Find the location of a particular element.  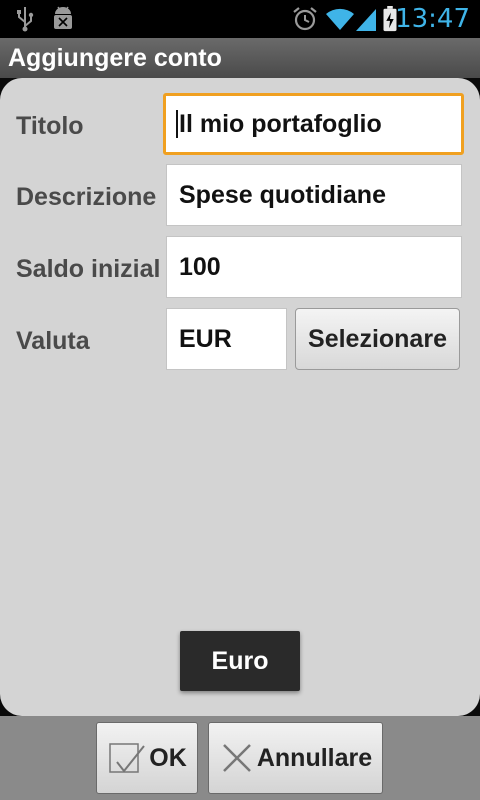

title-bar: Aggiungere conto is located at coordinates (240, 58).